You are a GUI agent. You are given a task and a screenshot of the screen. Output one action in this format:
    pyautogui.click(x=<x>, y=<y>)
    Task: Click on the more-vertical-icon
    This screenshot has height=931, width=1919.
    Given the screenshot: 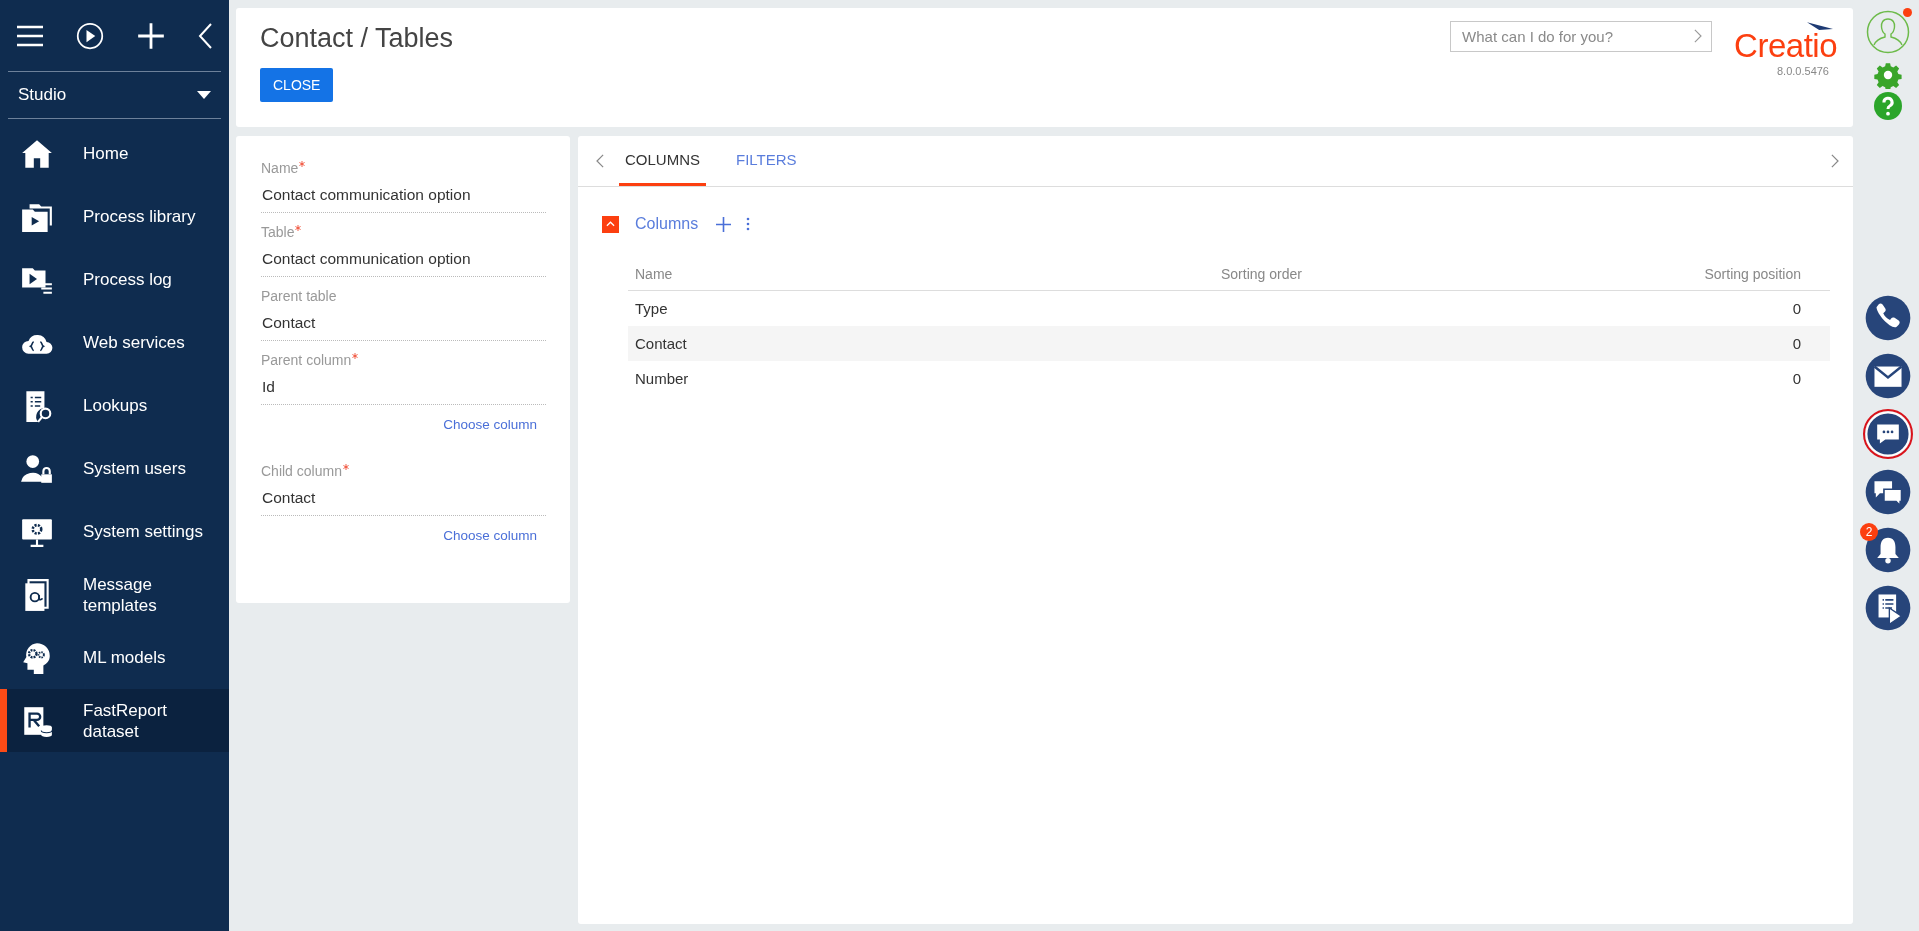 What is the action you would take?
    pyautogui.click(x=748, y=224)
    